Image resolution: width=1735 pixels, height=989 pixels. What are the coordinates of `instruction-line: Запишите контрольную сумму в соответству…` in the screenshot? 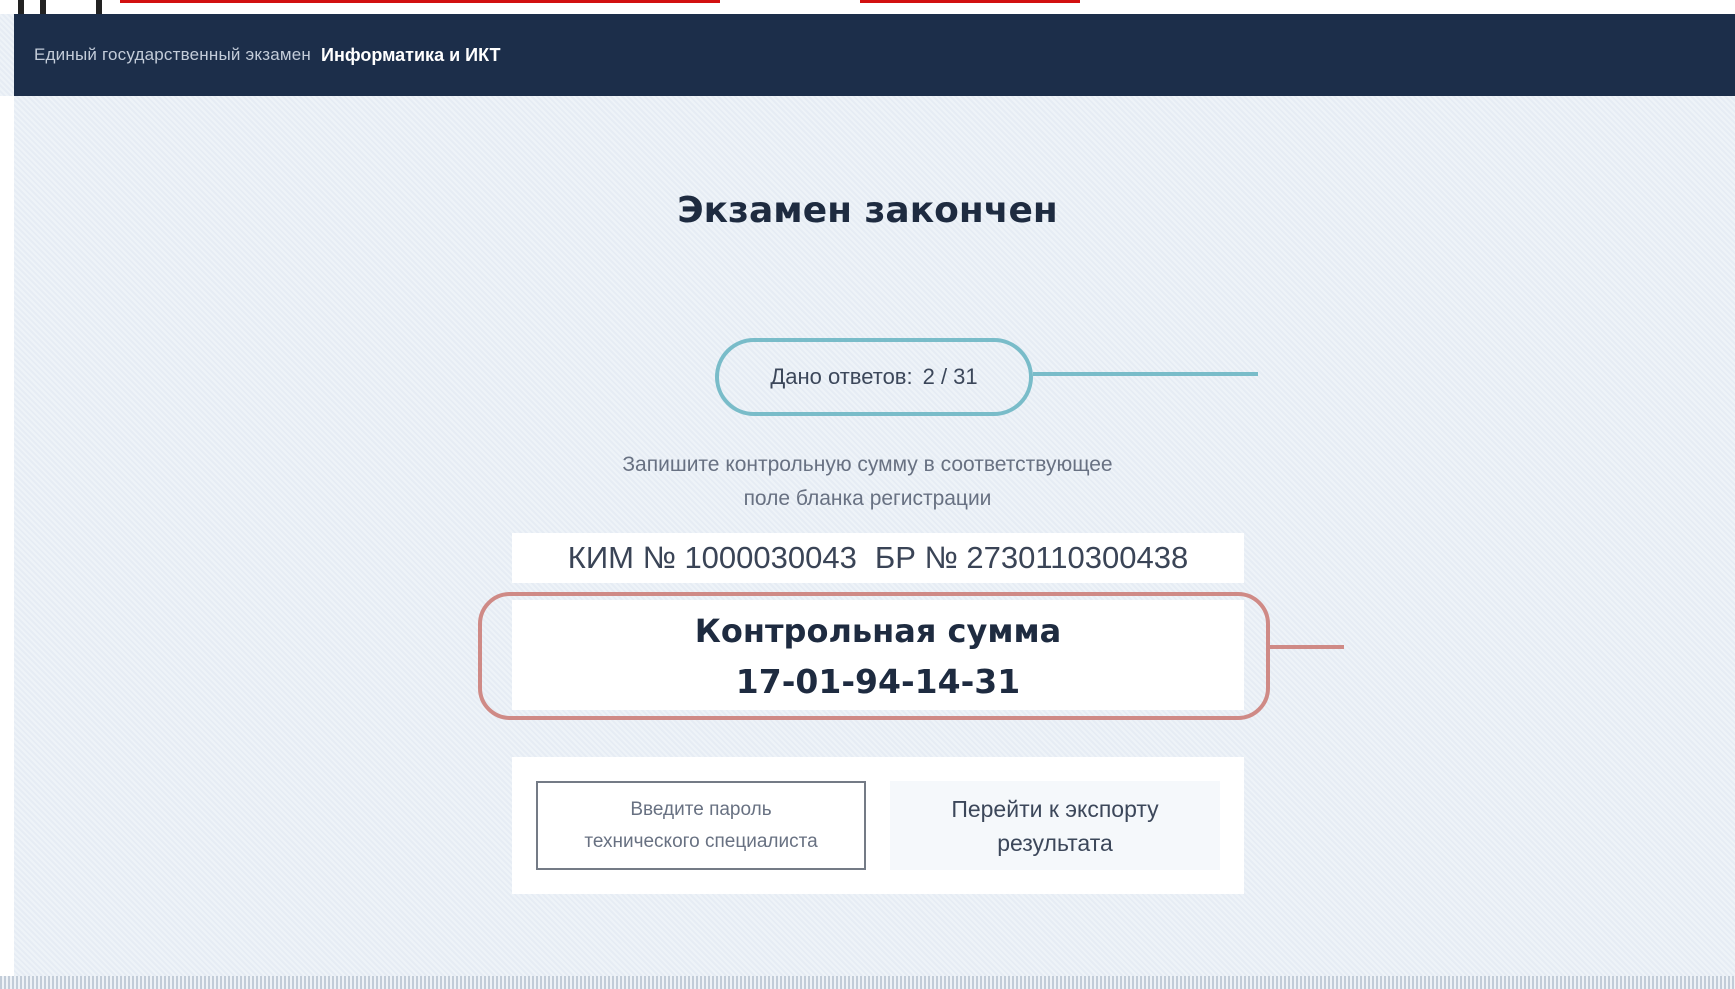 It's located at (867, 464).